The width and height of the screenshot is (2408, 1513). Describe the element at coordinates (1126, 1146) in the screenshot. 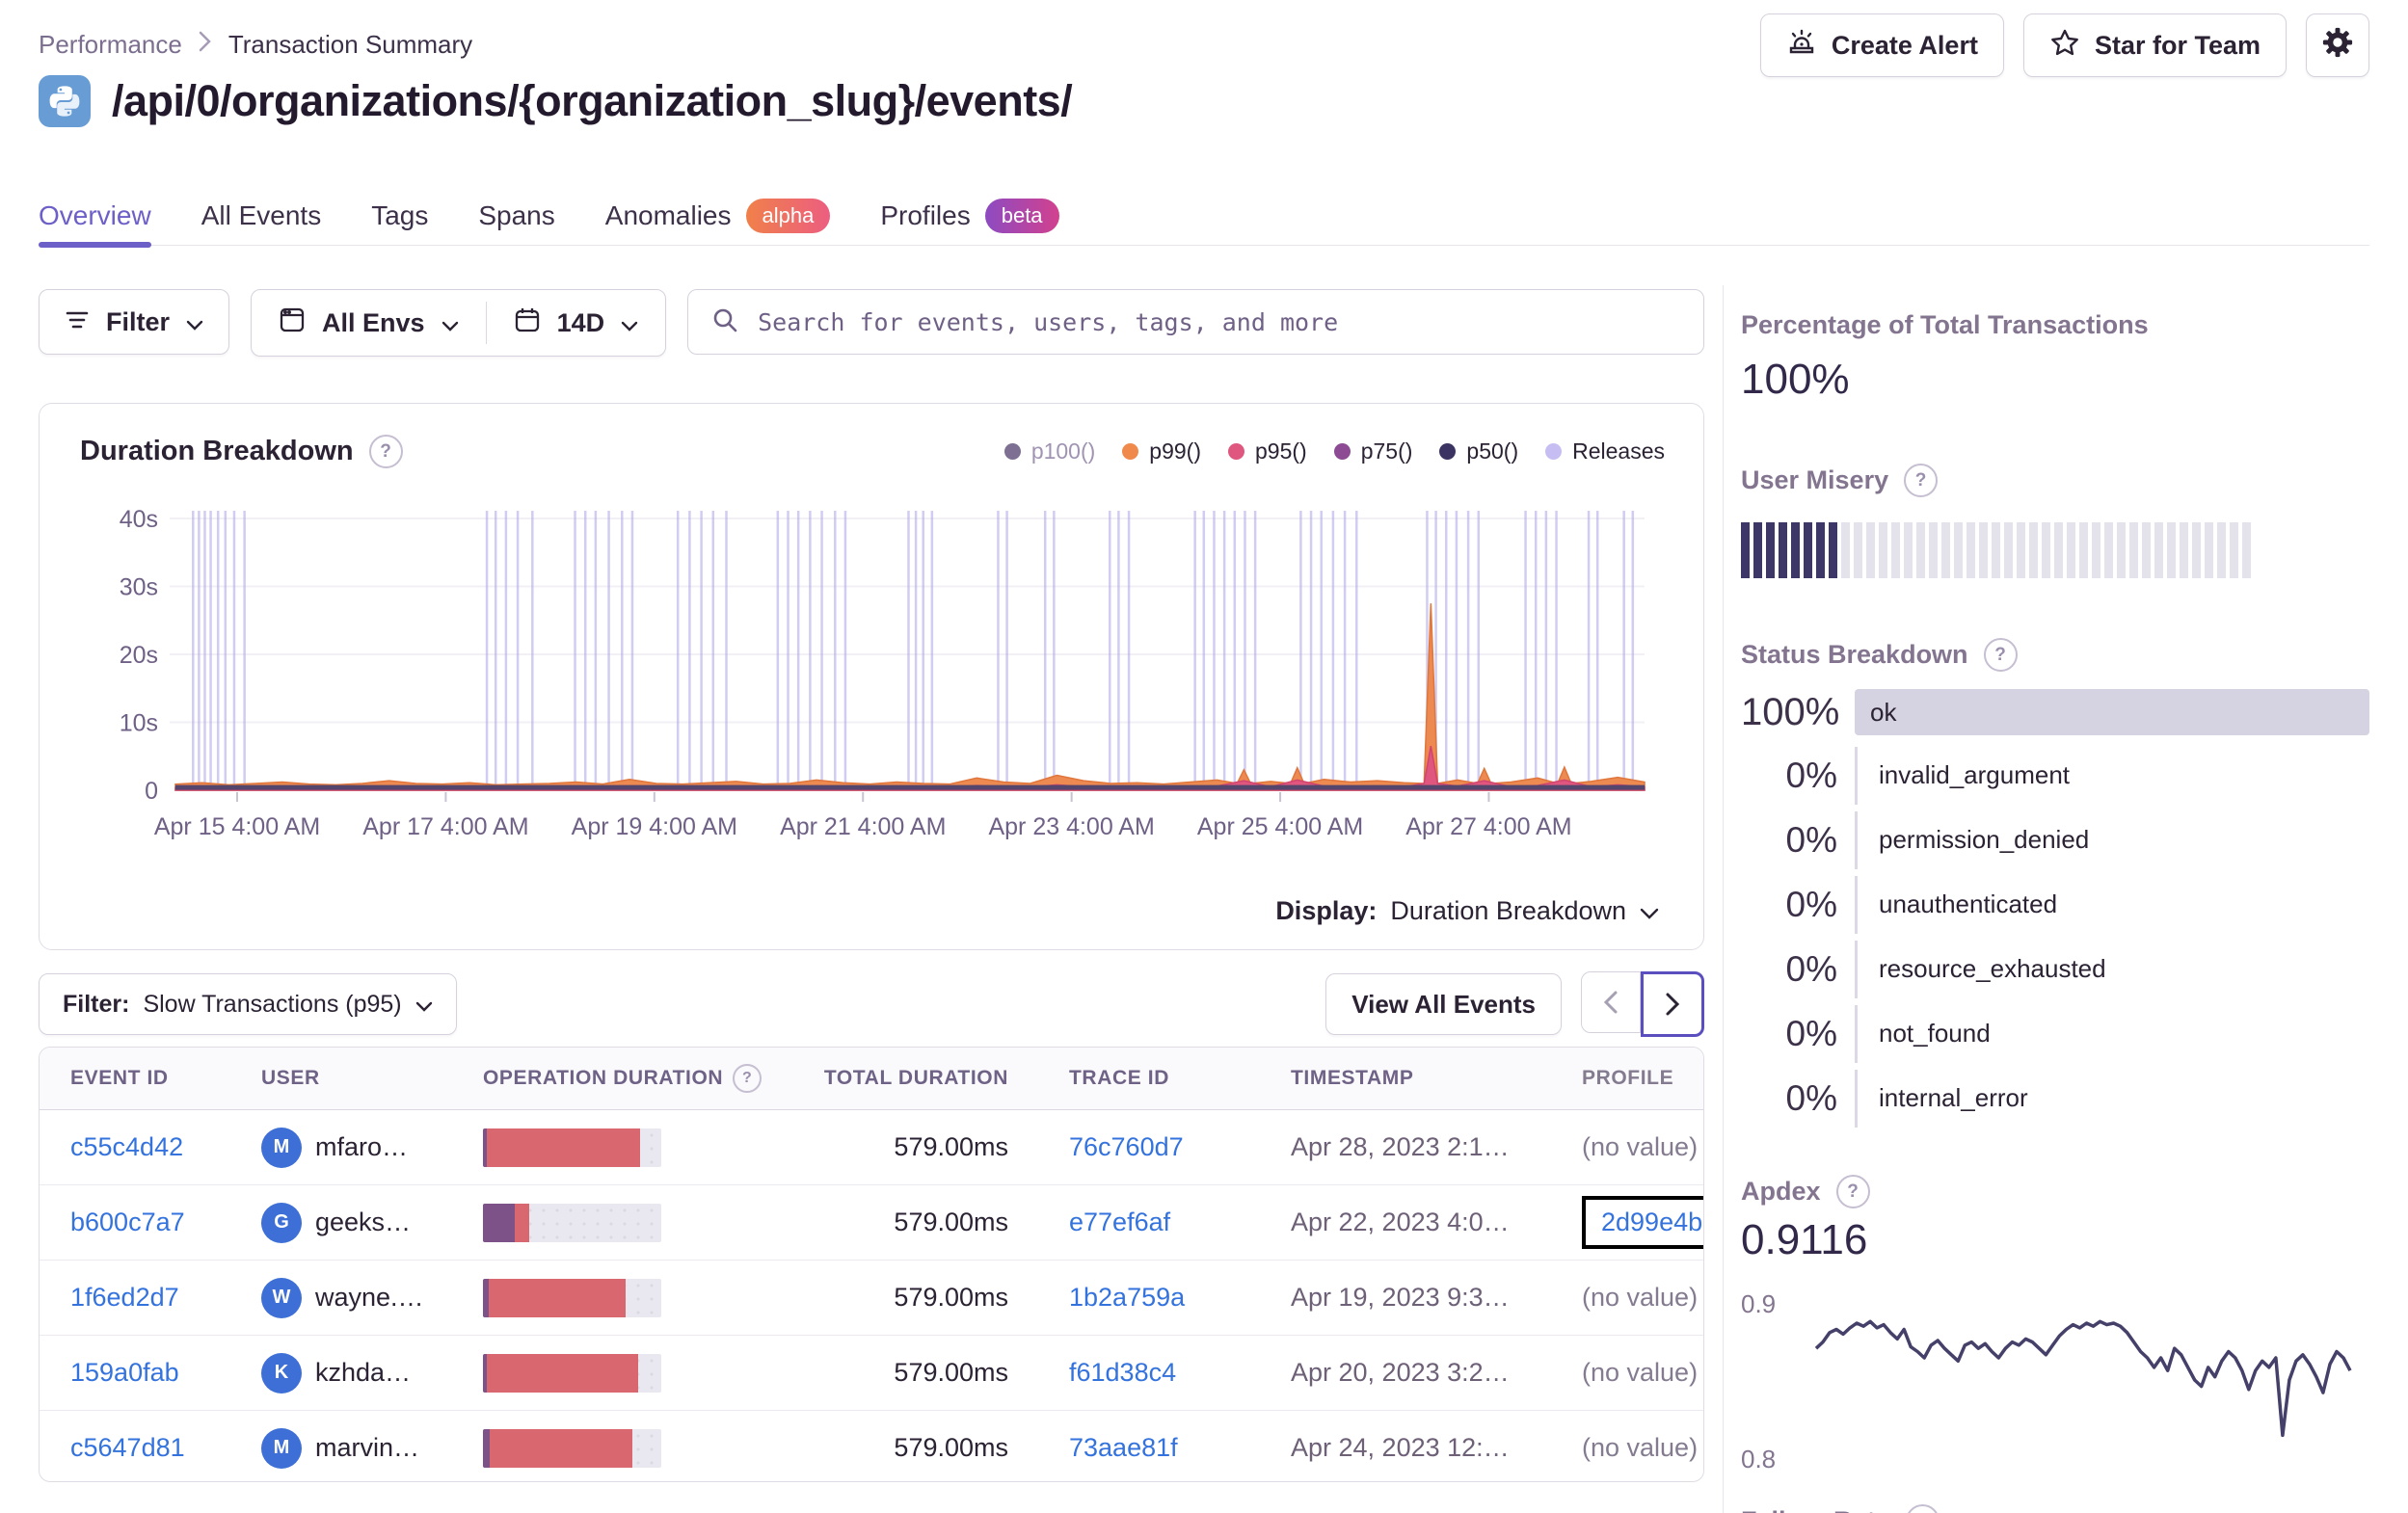

I see `trace-id-link: 76c760d7` at that location.